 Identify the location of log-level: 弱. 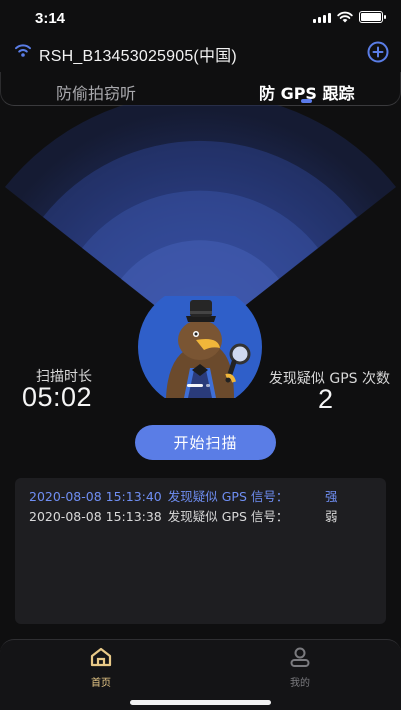
(331, 516).